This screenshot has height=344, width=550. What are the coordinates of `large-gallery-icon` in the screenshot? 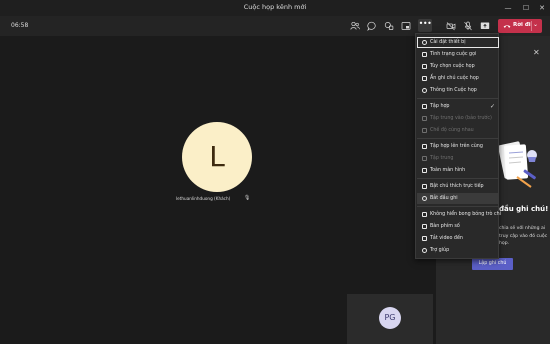 It's located at (424, 118).